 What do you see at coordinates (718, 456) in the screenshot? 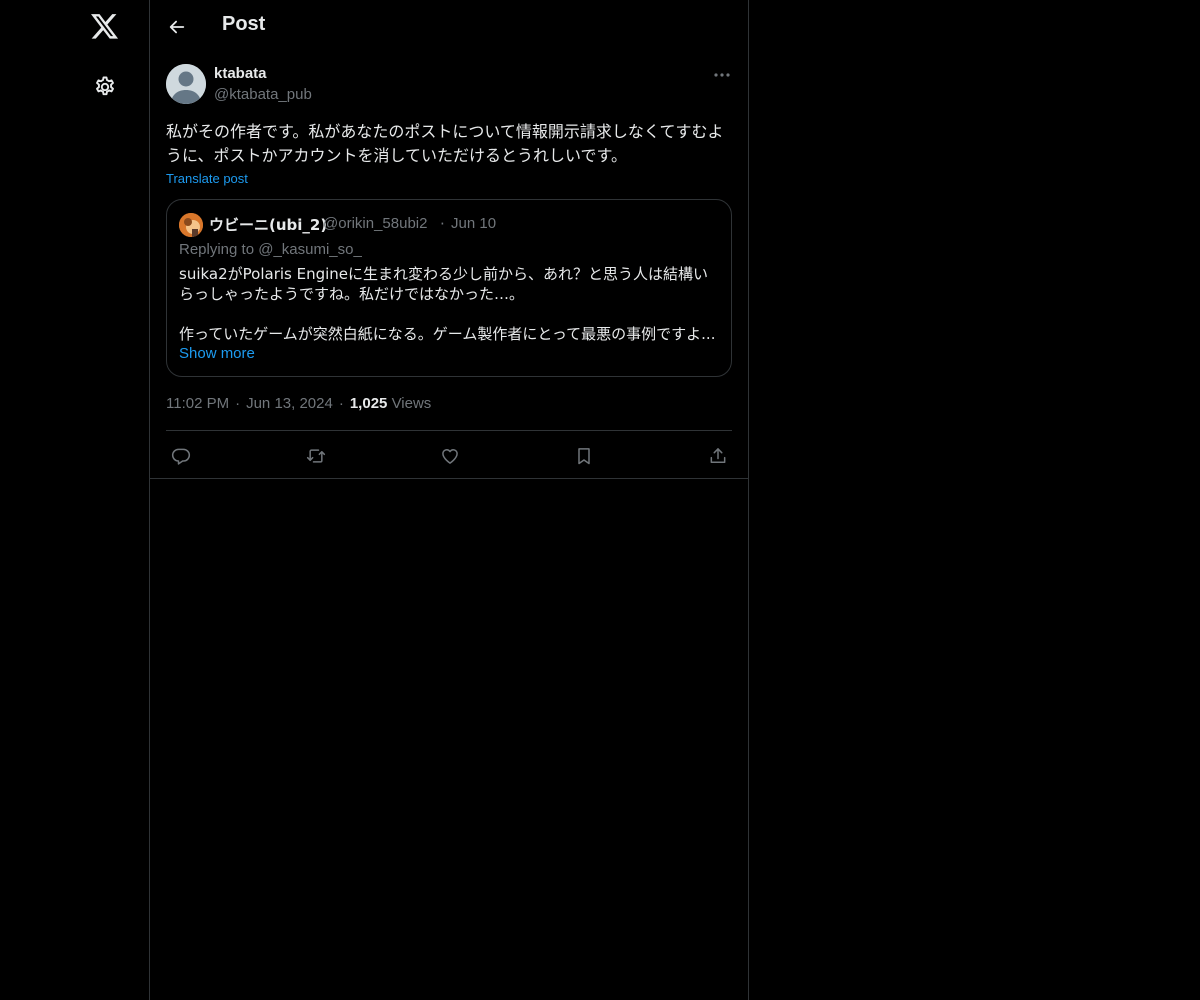
I see `share-icon` at bounding box center [718, 456].